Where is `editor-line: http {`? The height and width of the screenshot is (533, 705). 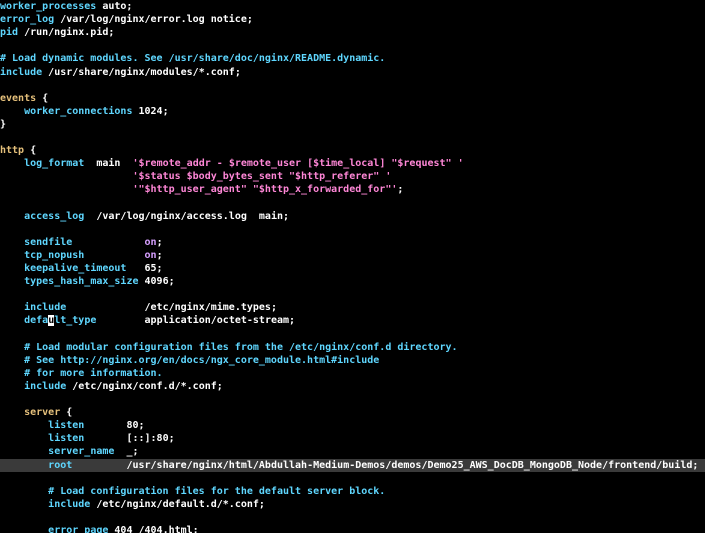 editor-line: http { is located at coordinates (352, 150).